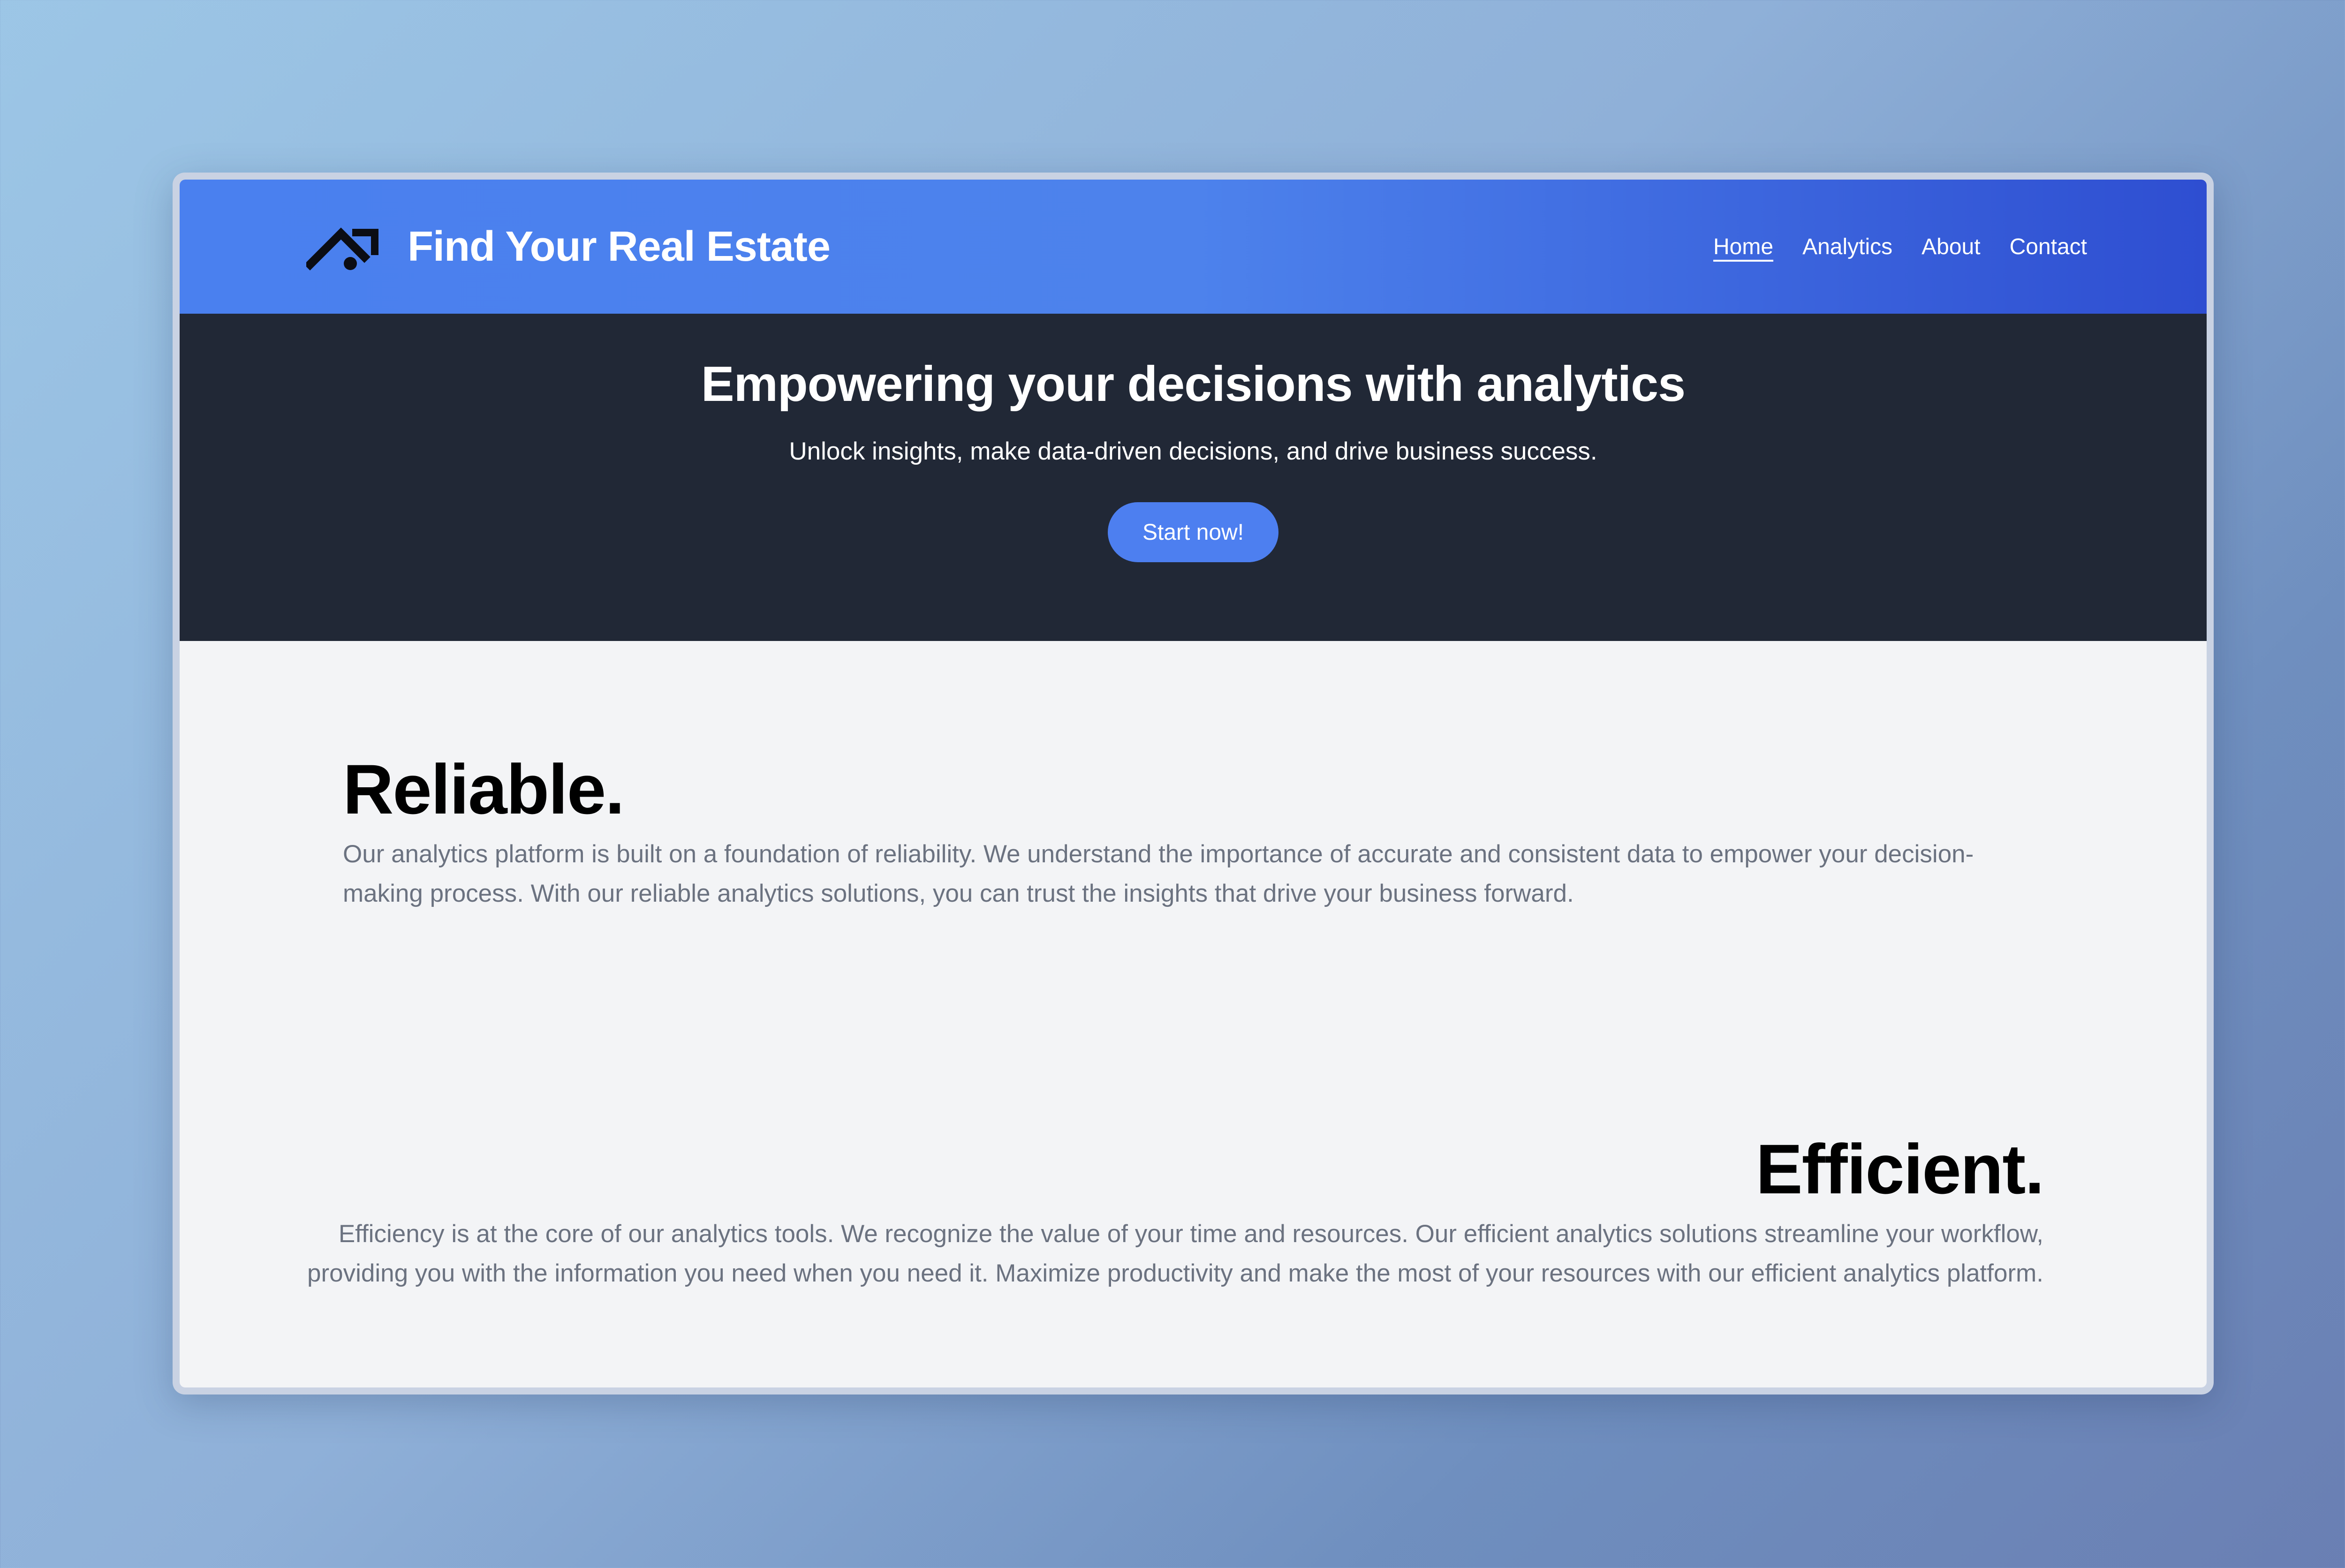  I want to click on nav-link-about: About, so click(1950, 247).